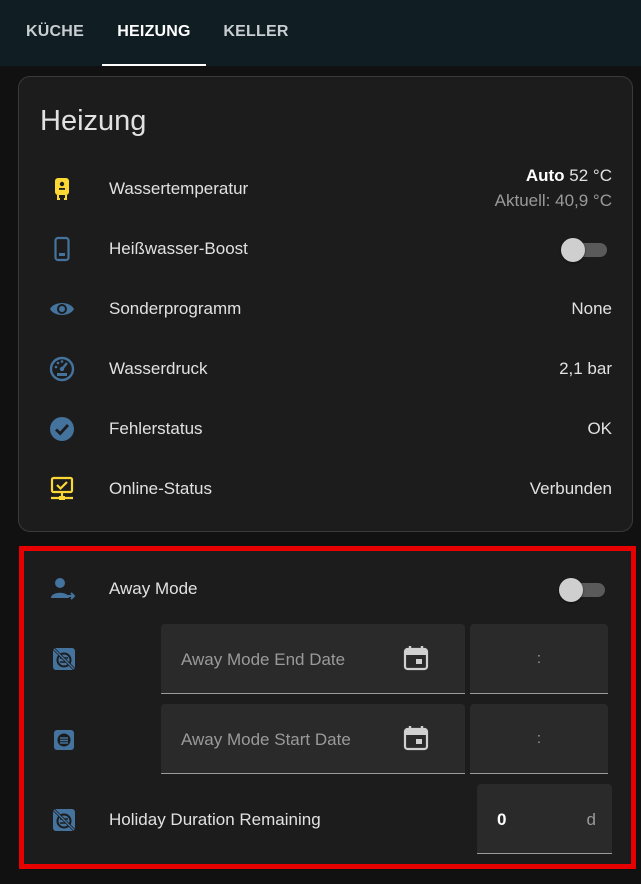 The image size is (641, 884). I want to click on row-hot-water-boost: Heißwasser-Boost, so click(326, 249).